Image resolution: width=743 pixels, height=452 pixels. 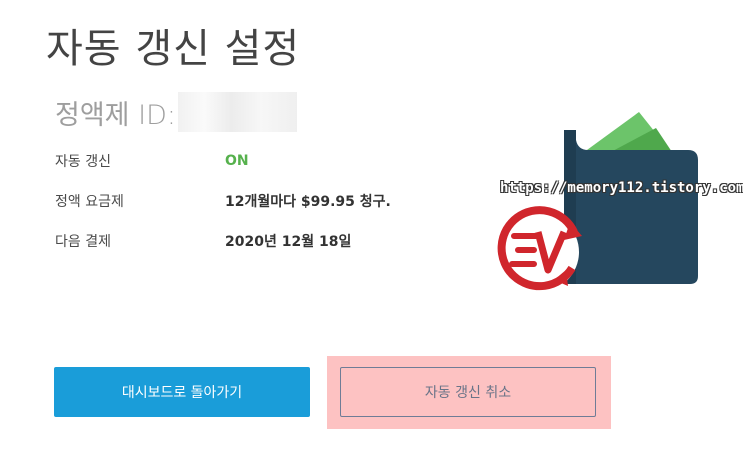 I want to click on subscription-id-masked-value, so click(x=237, y=112).